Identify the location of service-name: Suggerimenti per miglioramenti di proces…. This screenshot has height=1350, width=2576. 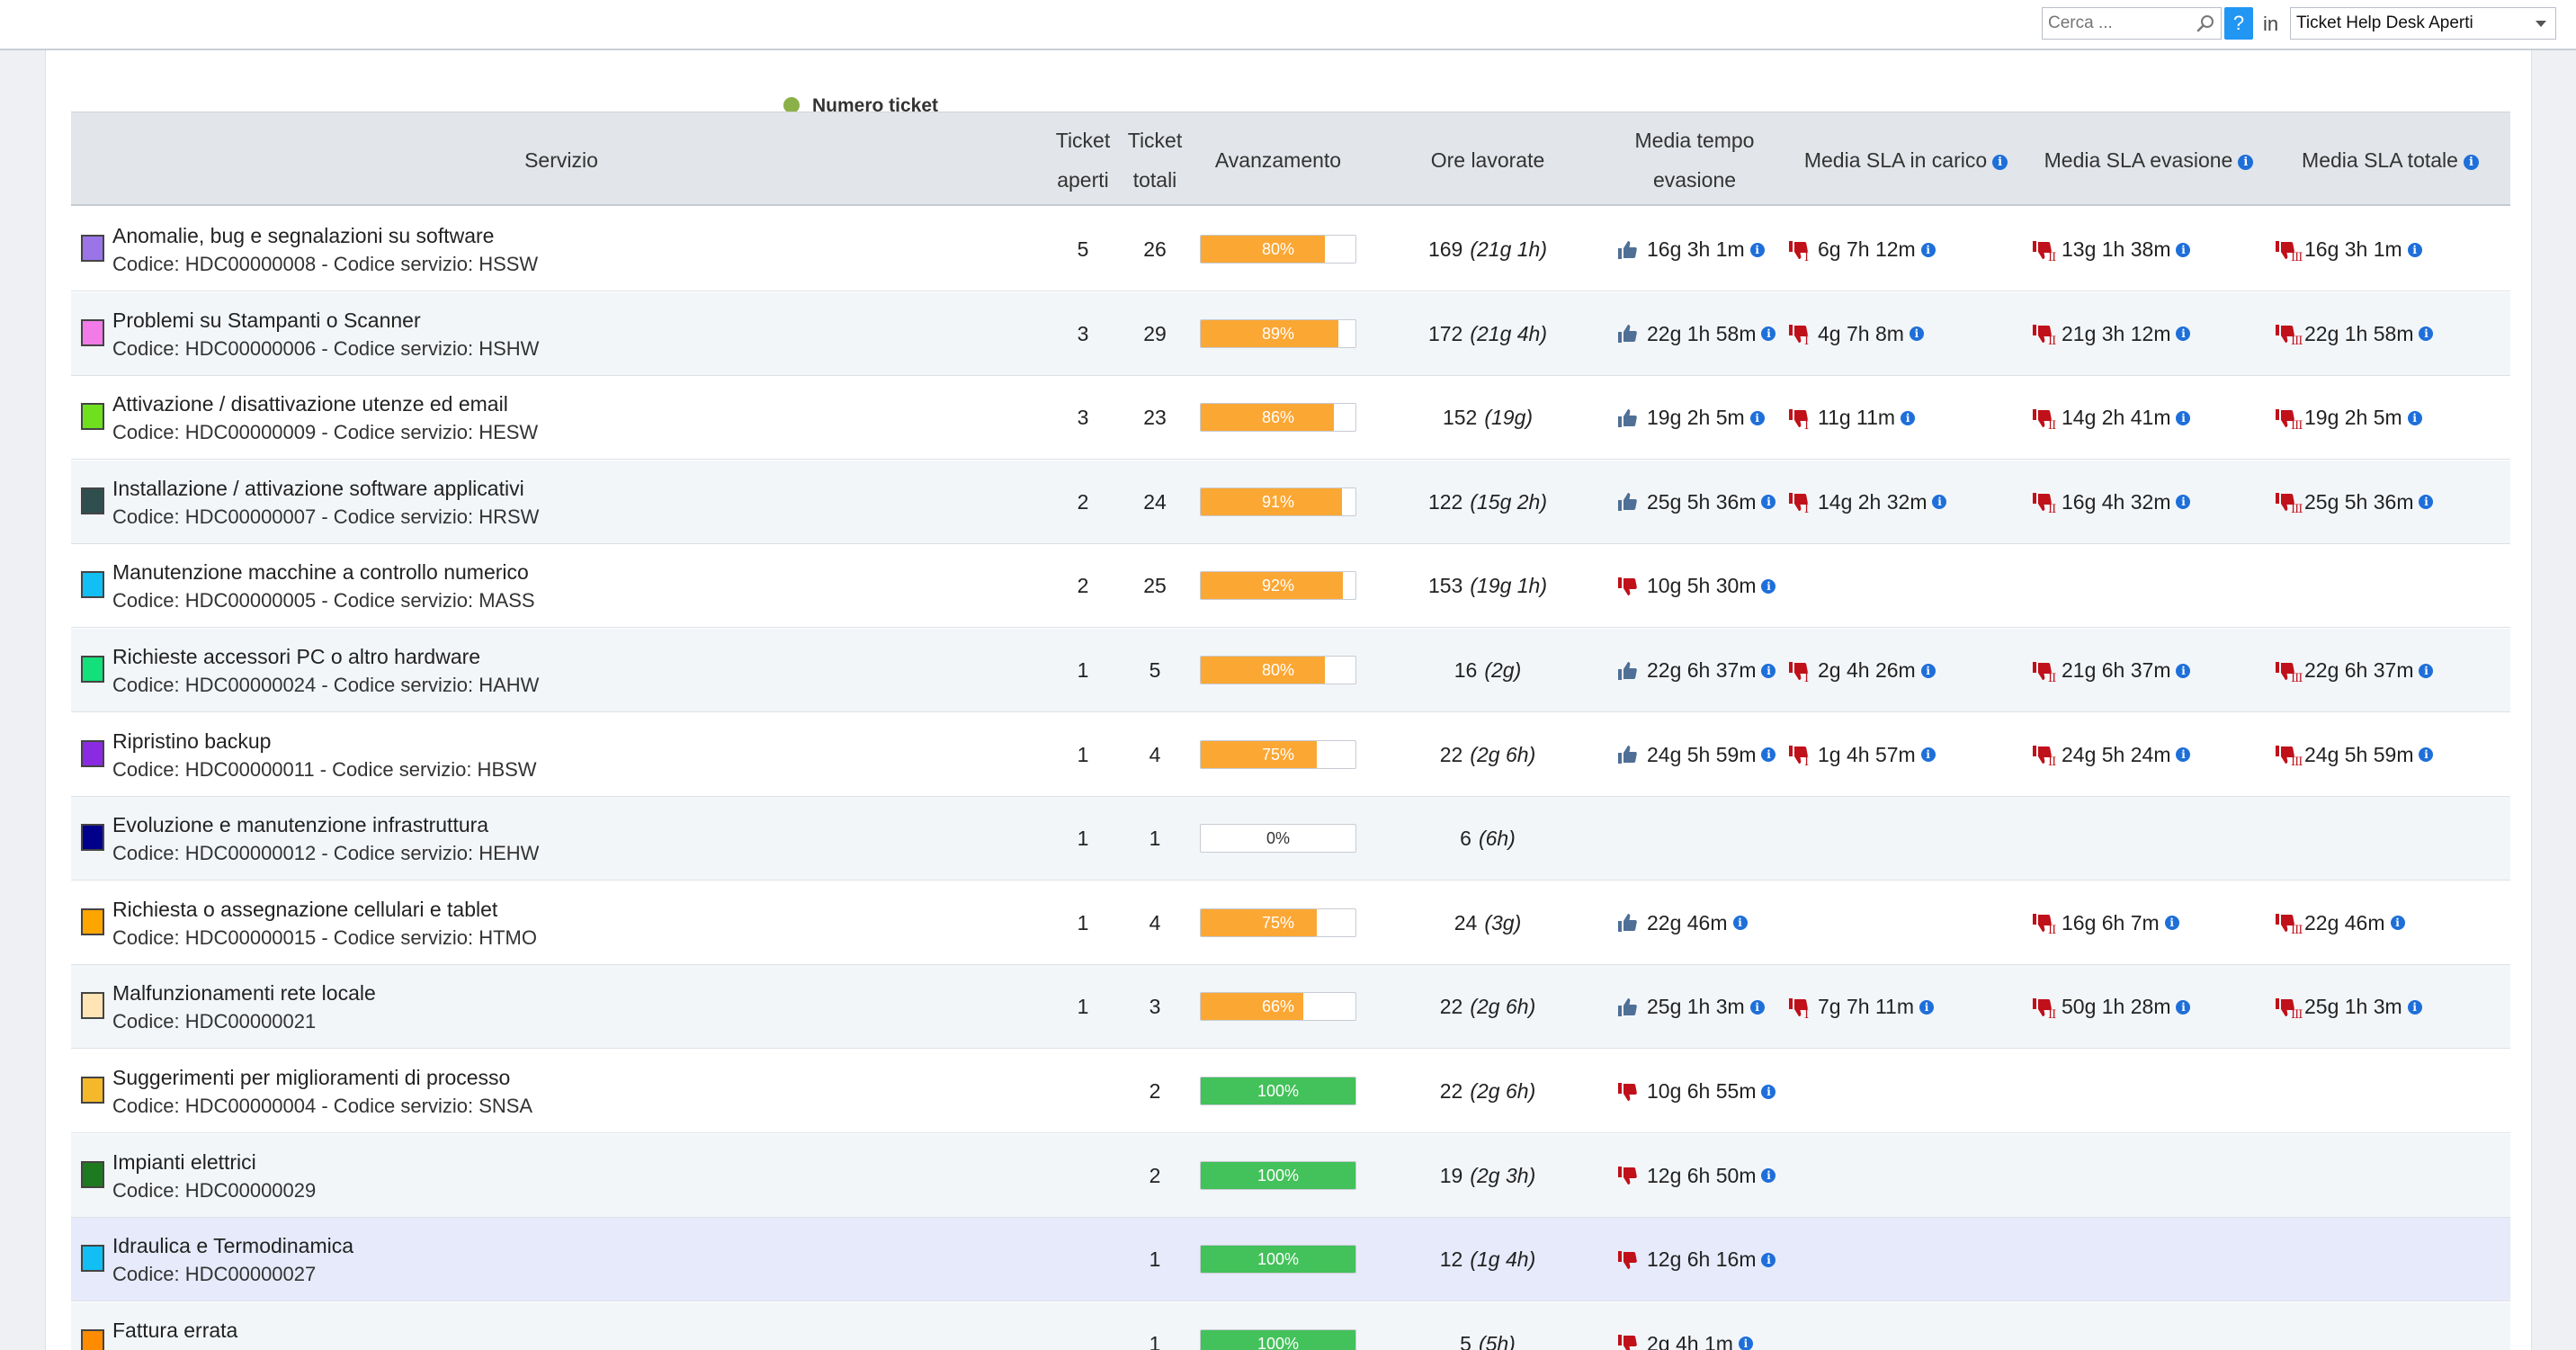
(311, 1078).